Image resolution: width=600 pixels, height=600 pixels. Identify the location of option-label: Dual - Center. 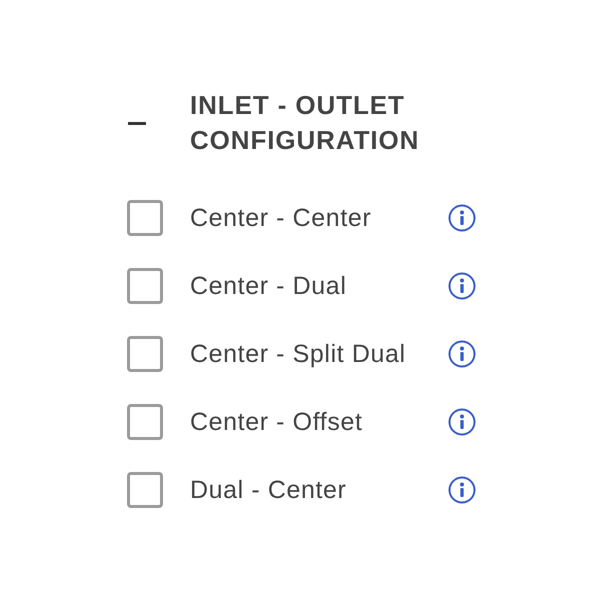
(319, 490).